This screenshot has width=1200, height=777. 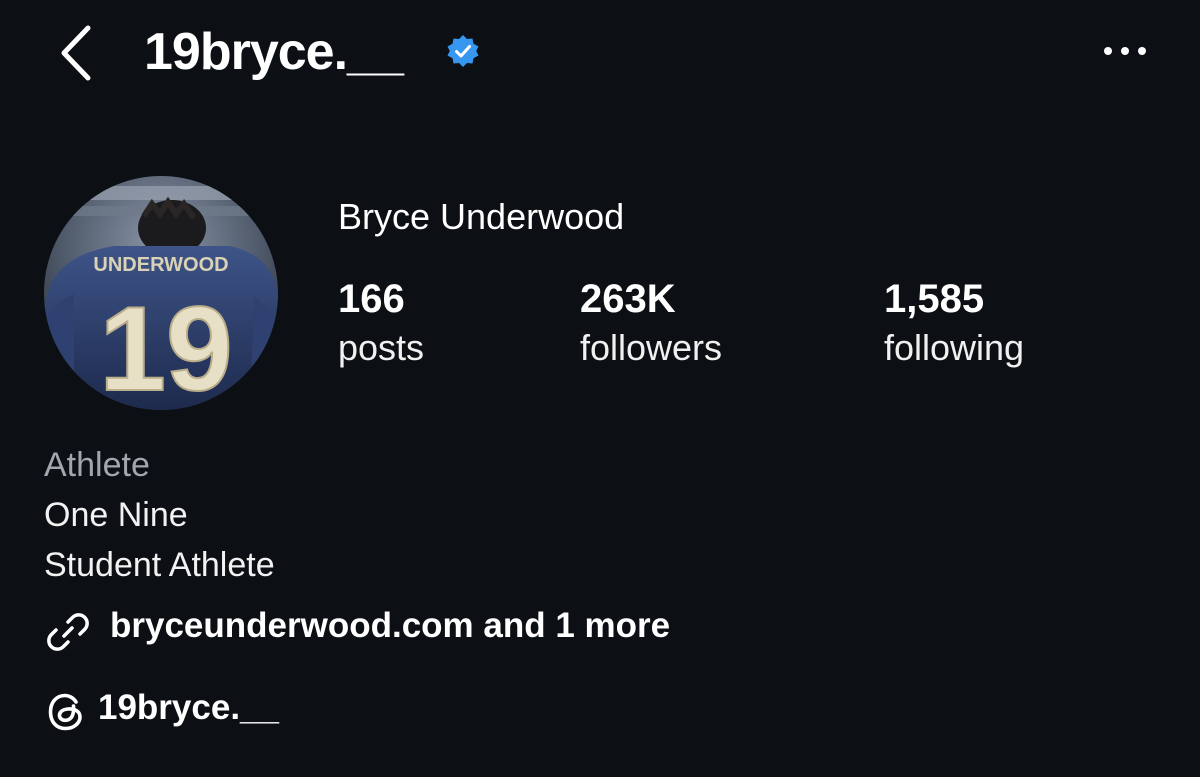 What do you see at coordinates (371, 299) in the screenshot?
I see `stat-posts-value: 166` at bounding box center [371, 299].